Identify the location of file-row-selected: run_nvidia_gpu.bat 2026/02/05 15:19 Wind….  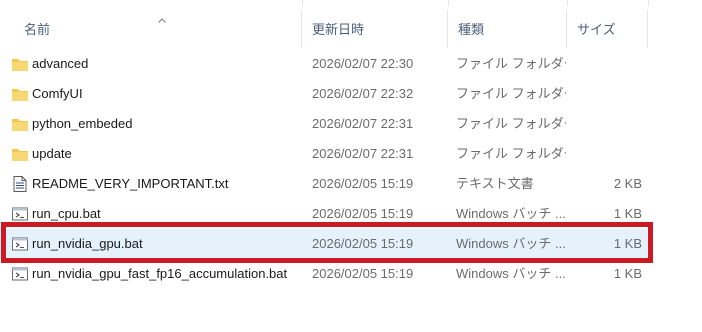
(325, 244).